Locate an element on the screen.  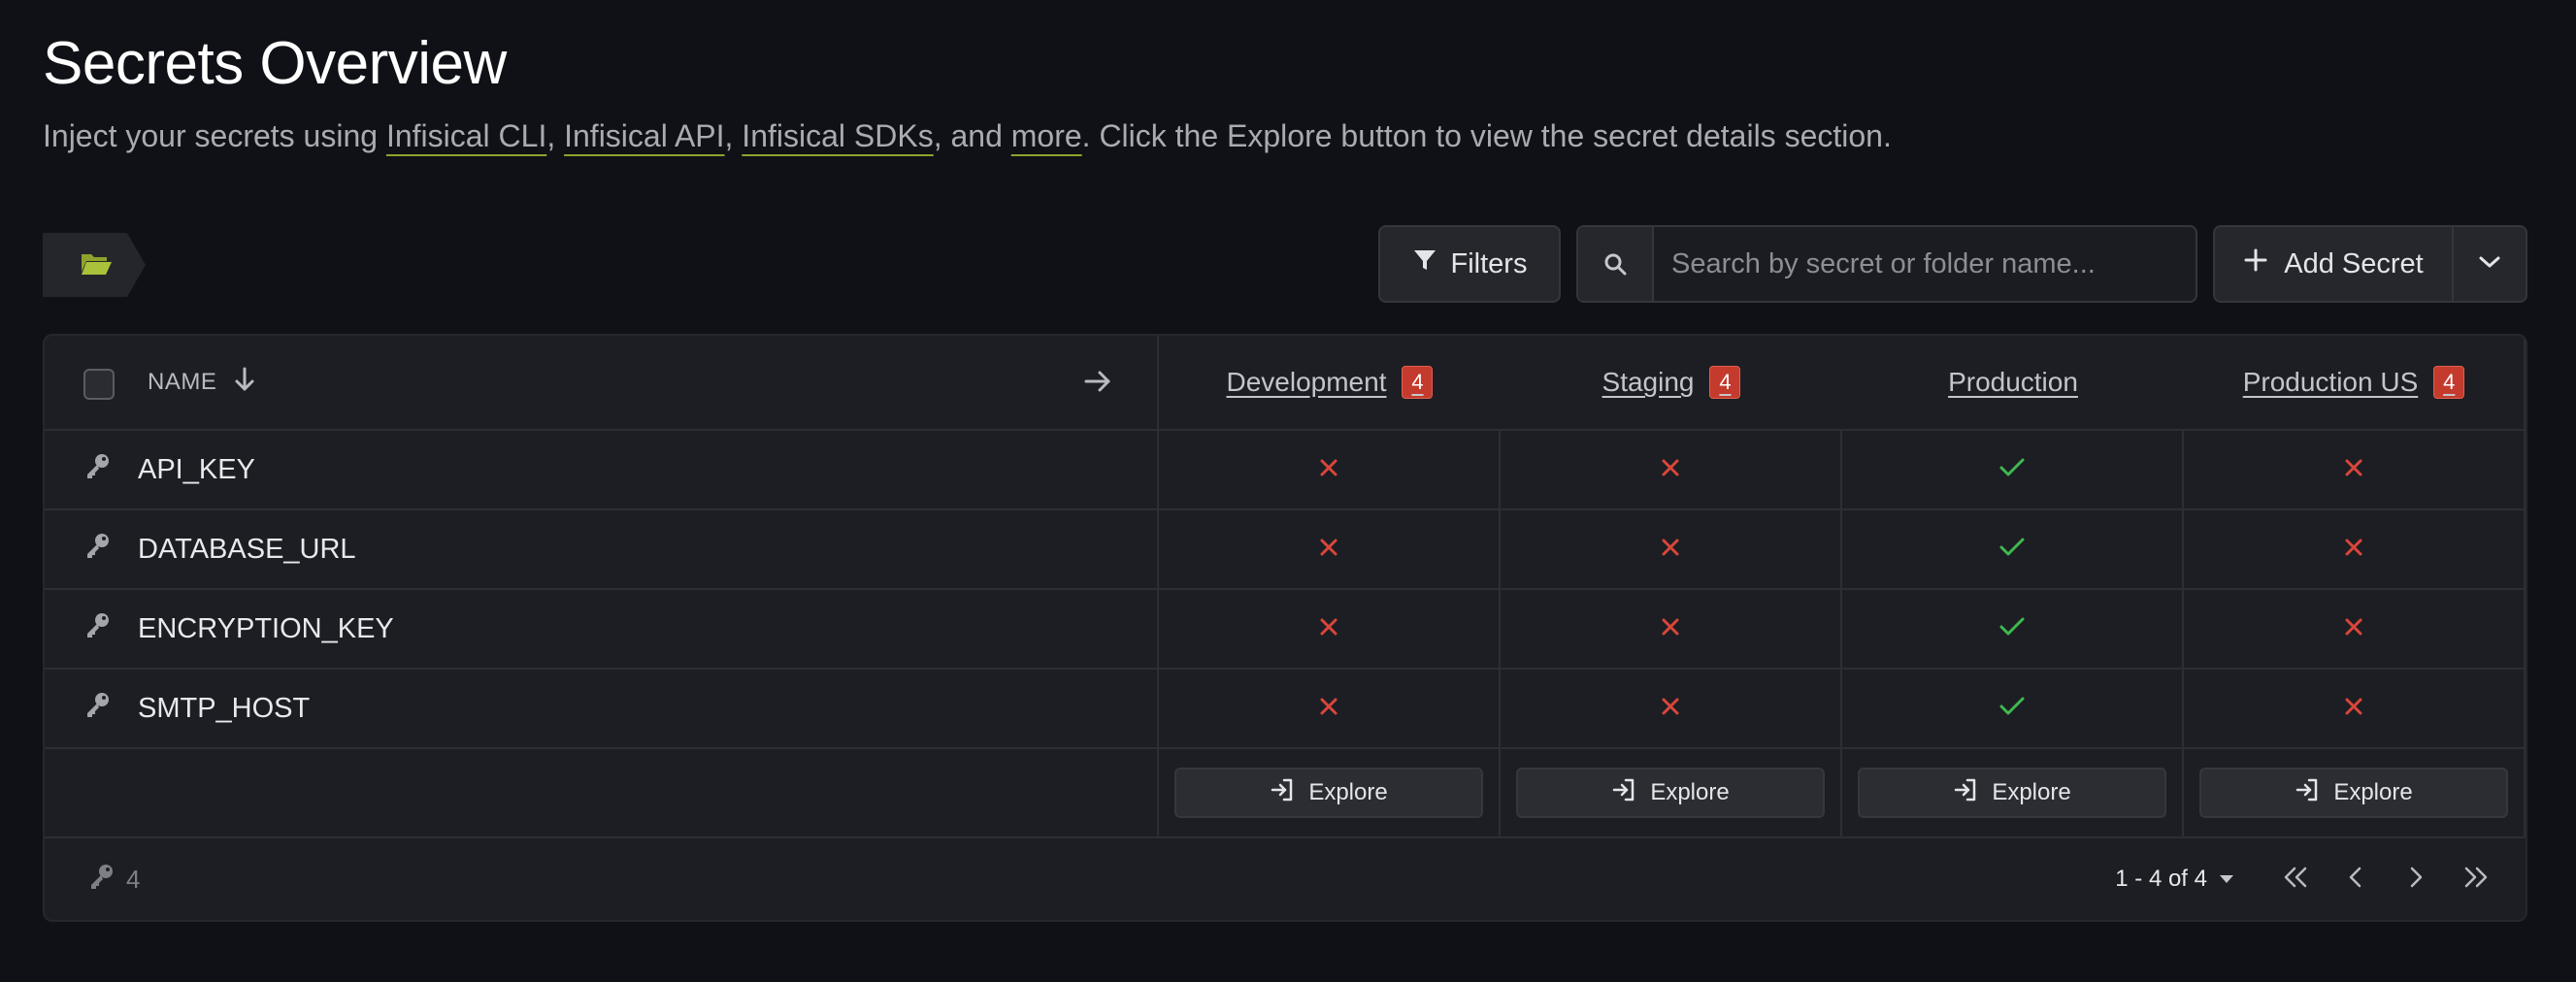
secret-name: DATABASE_URL is located at coordinates (247, 549).